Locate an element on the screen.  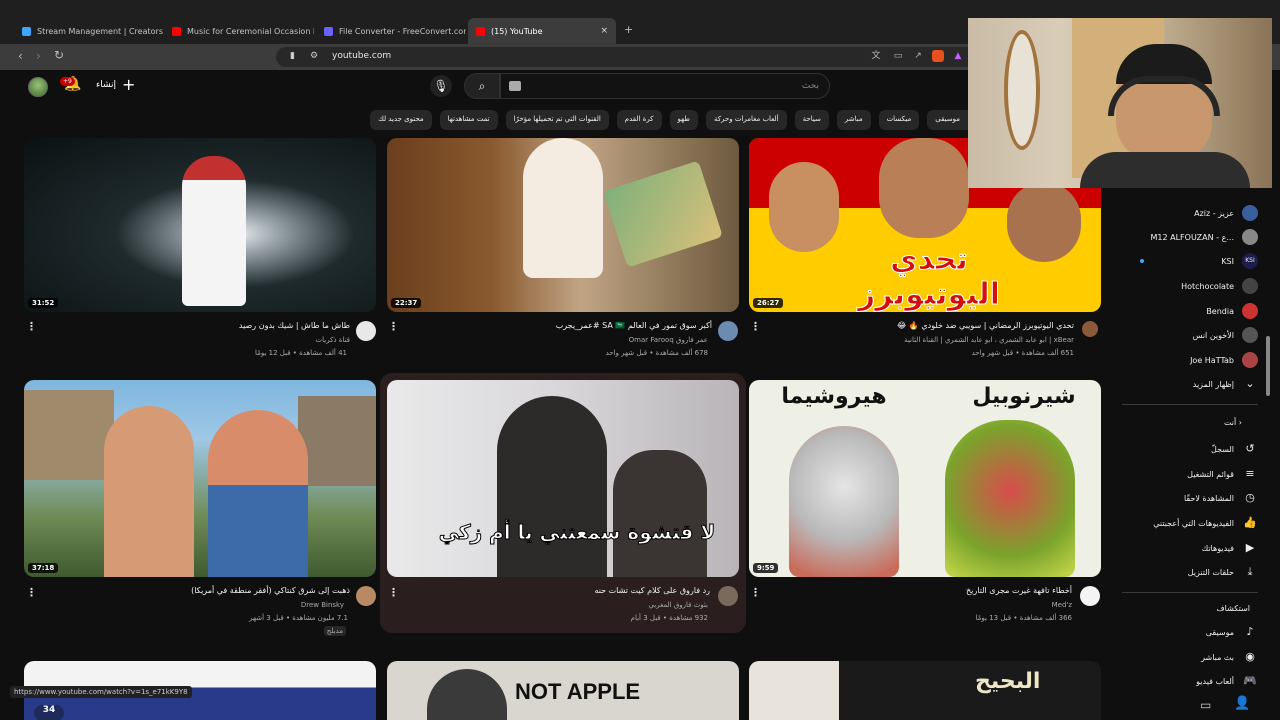
bookmark-icon: ▮ is located at coordinates (292, 56).